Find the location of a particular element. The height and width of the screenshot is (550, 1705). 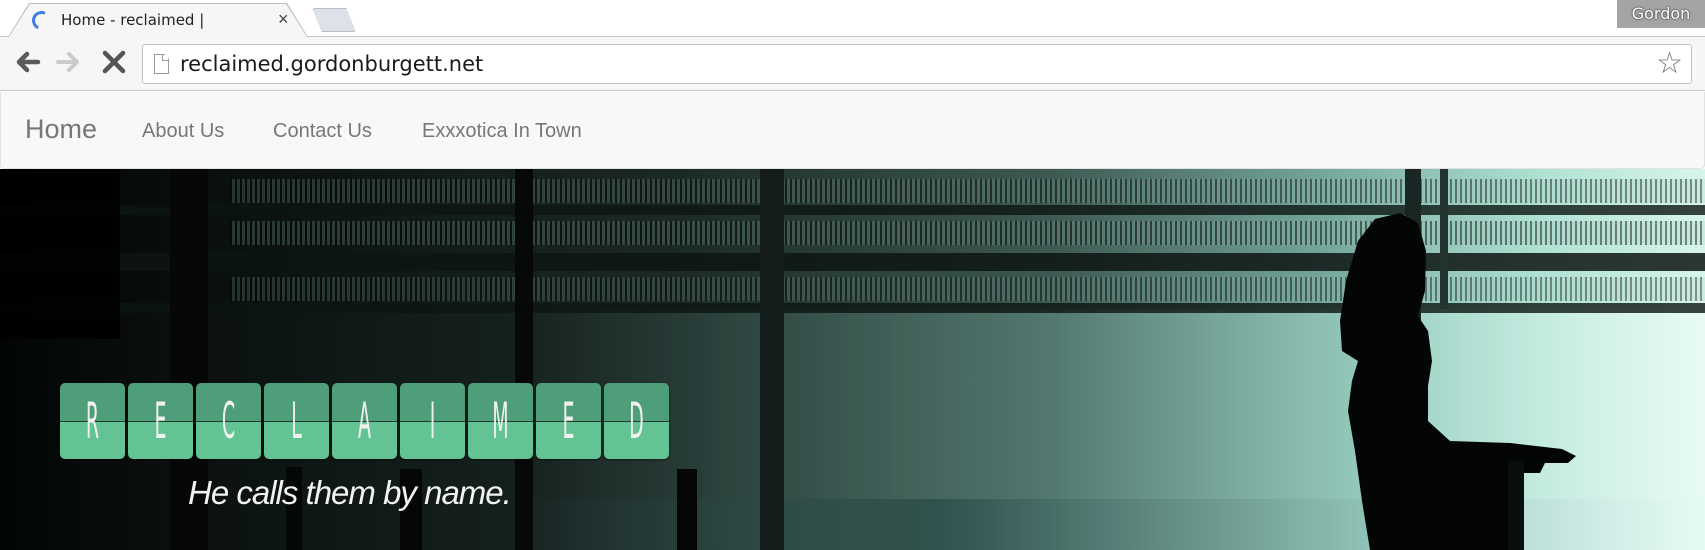

tab-title: Home - reclaimed | is located at coordinates (133, 20).